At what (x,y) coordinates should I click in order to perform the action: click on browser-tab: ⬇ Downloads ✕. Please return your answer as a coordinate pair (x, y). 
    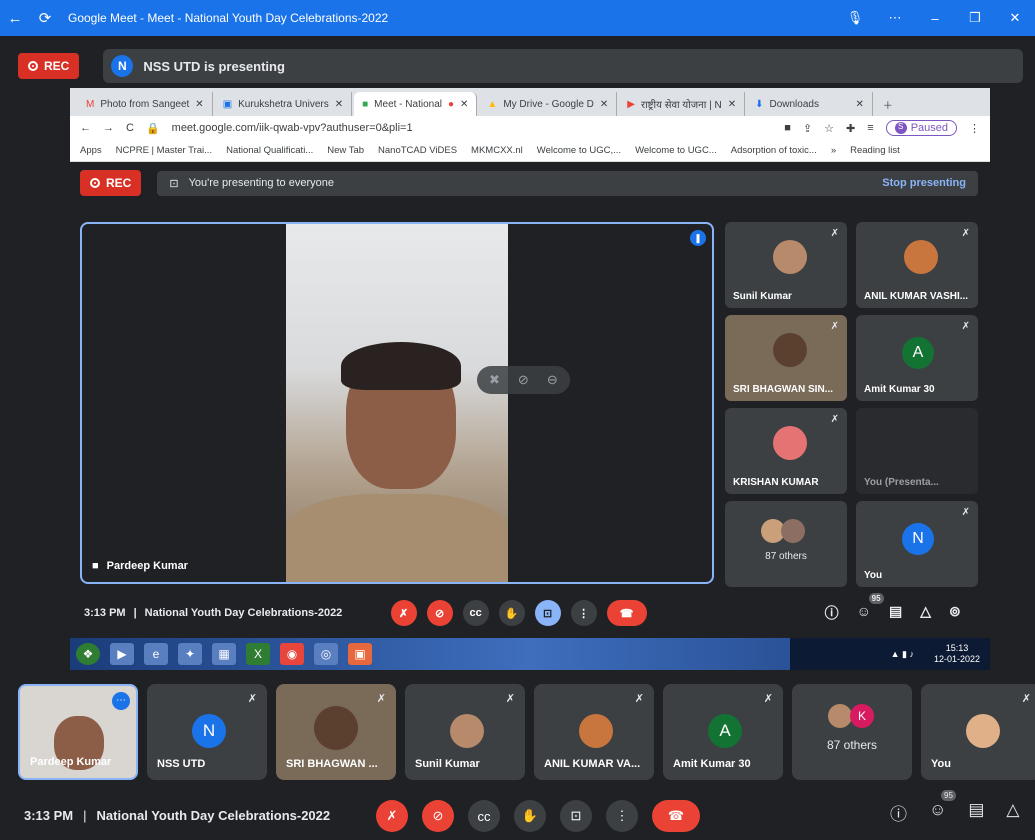
    Looking at the image, I should click on (810, 104).